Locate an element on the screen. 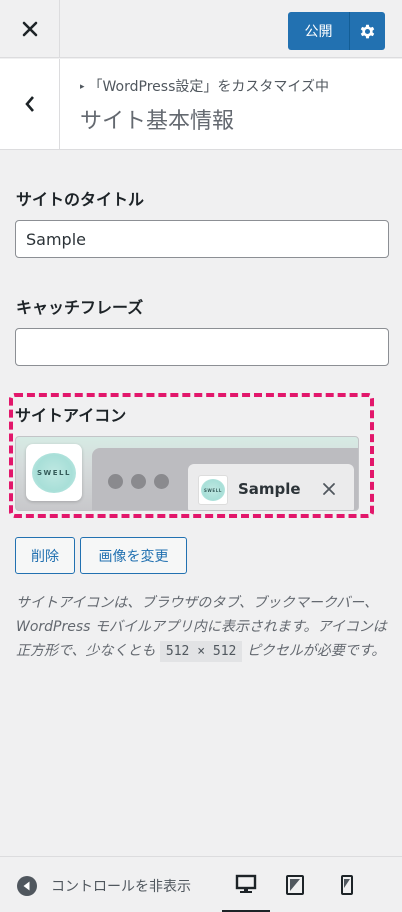 The image size is (402, 912). preview-mobile-button is located at coordinates (347, 884).